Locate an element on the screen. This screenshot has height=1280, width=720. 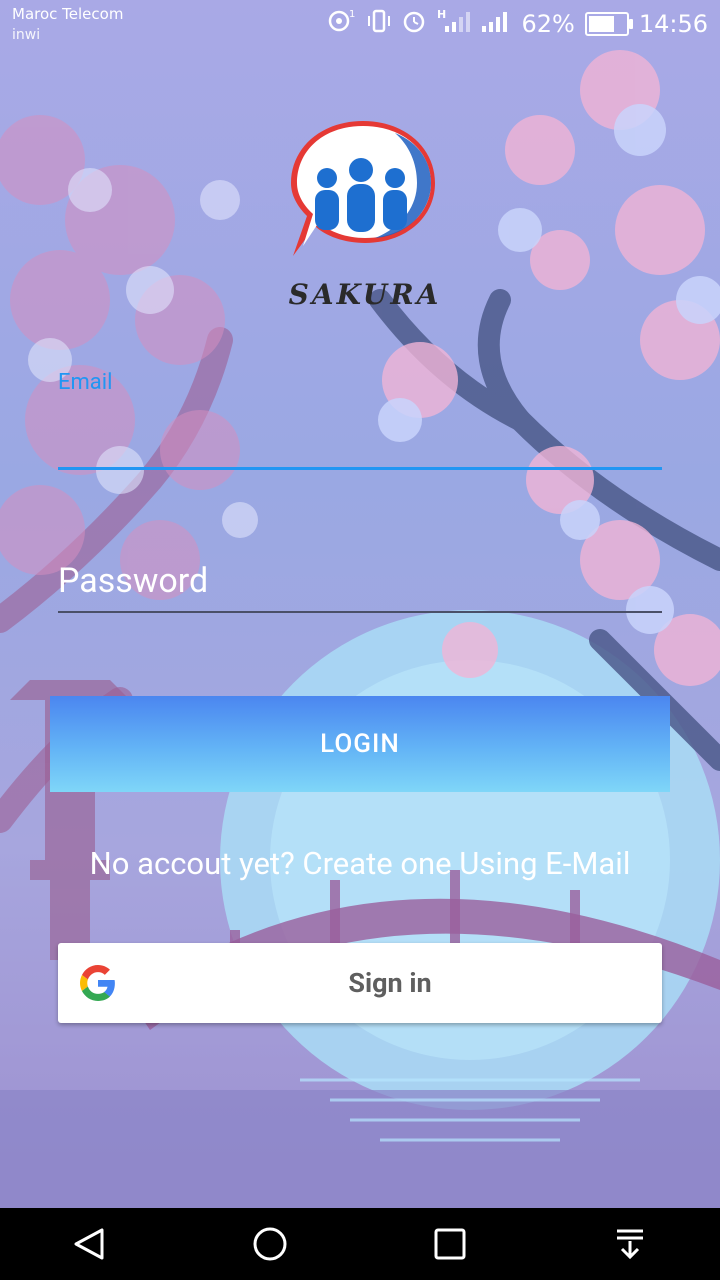
signal-icon is located at coordinates (496, 24).